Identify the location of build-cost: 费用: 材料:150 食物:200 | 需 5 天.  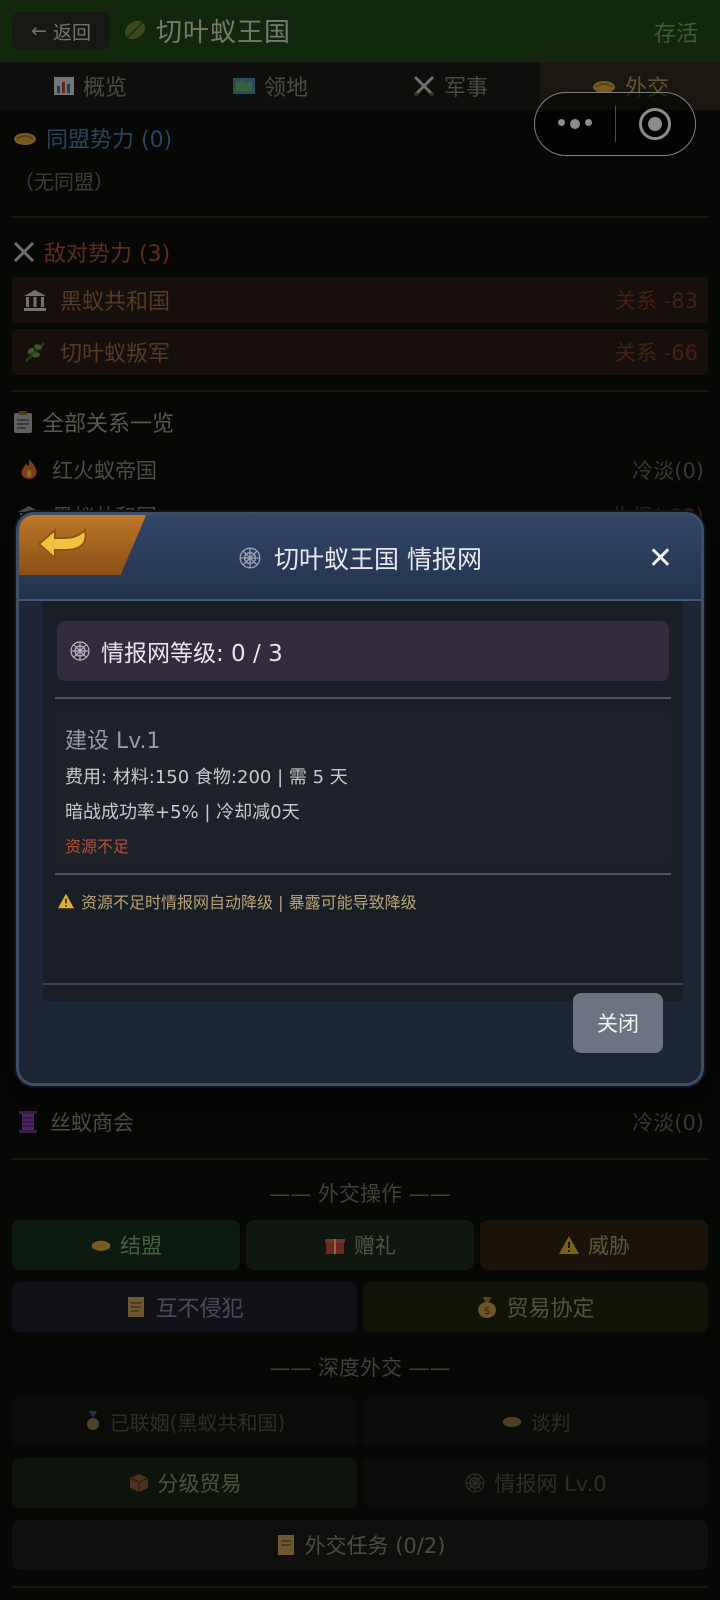
(206, 777).